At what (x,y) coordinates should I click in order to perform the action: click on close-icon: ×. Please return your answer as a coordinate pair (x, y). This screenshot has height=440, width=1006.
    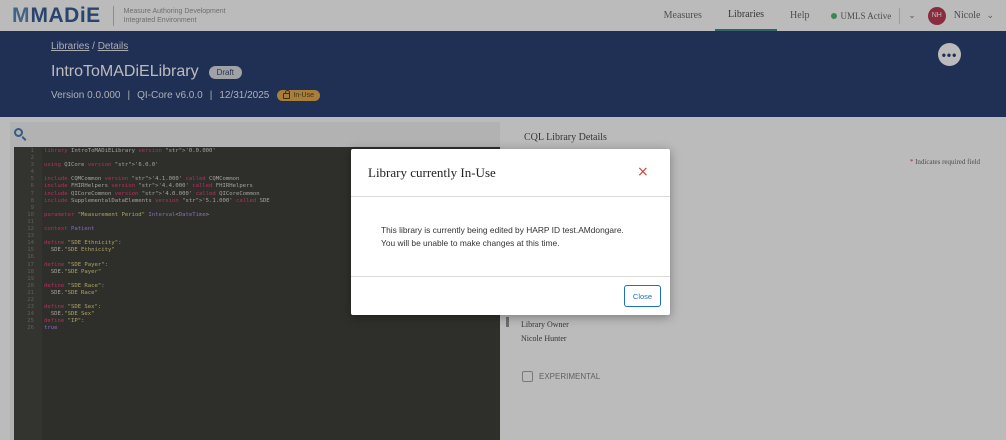
    Looking at the image, I should click on (643, 172).